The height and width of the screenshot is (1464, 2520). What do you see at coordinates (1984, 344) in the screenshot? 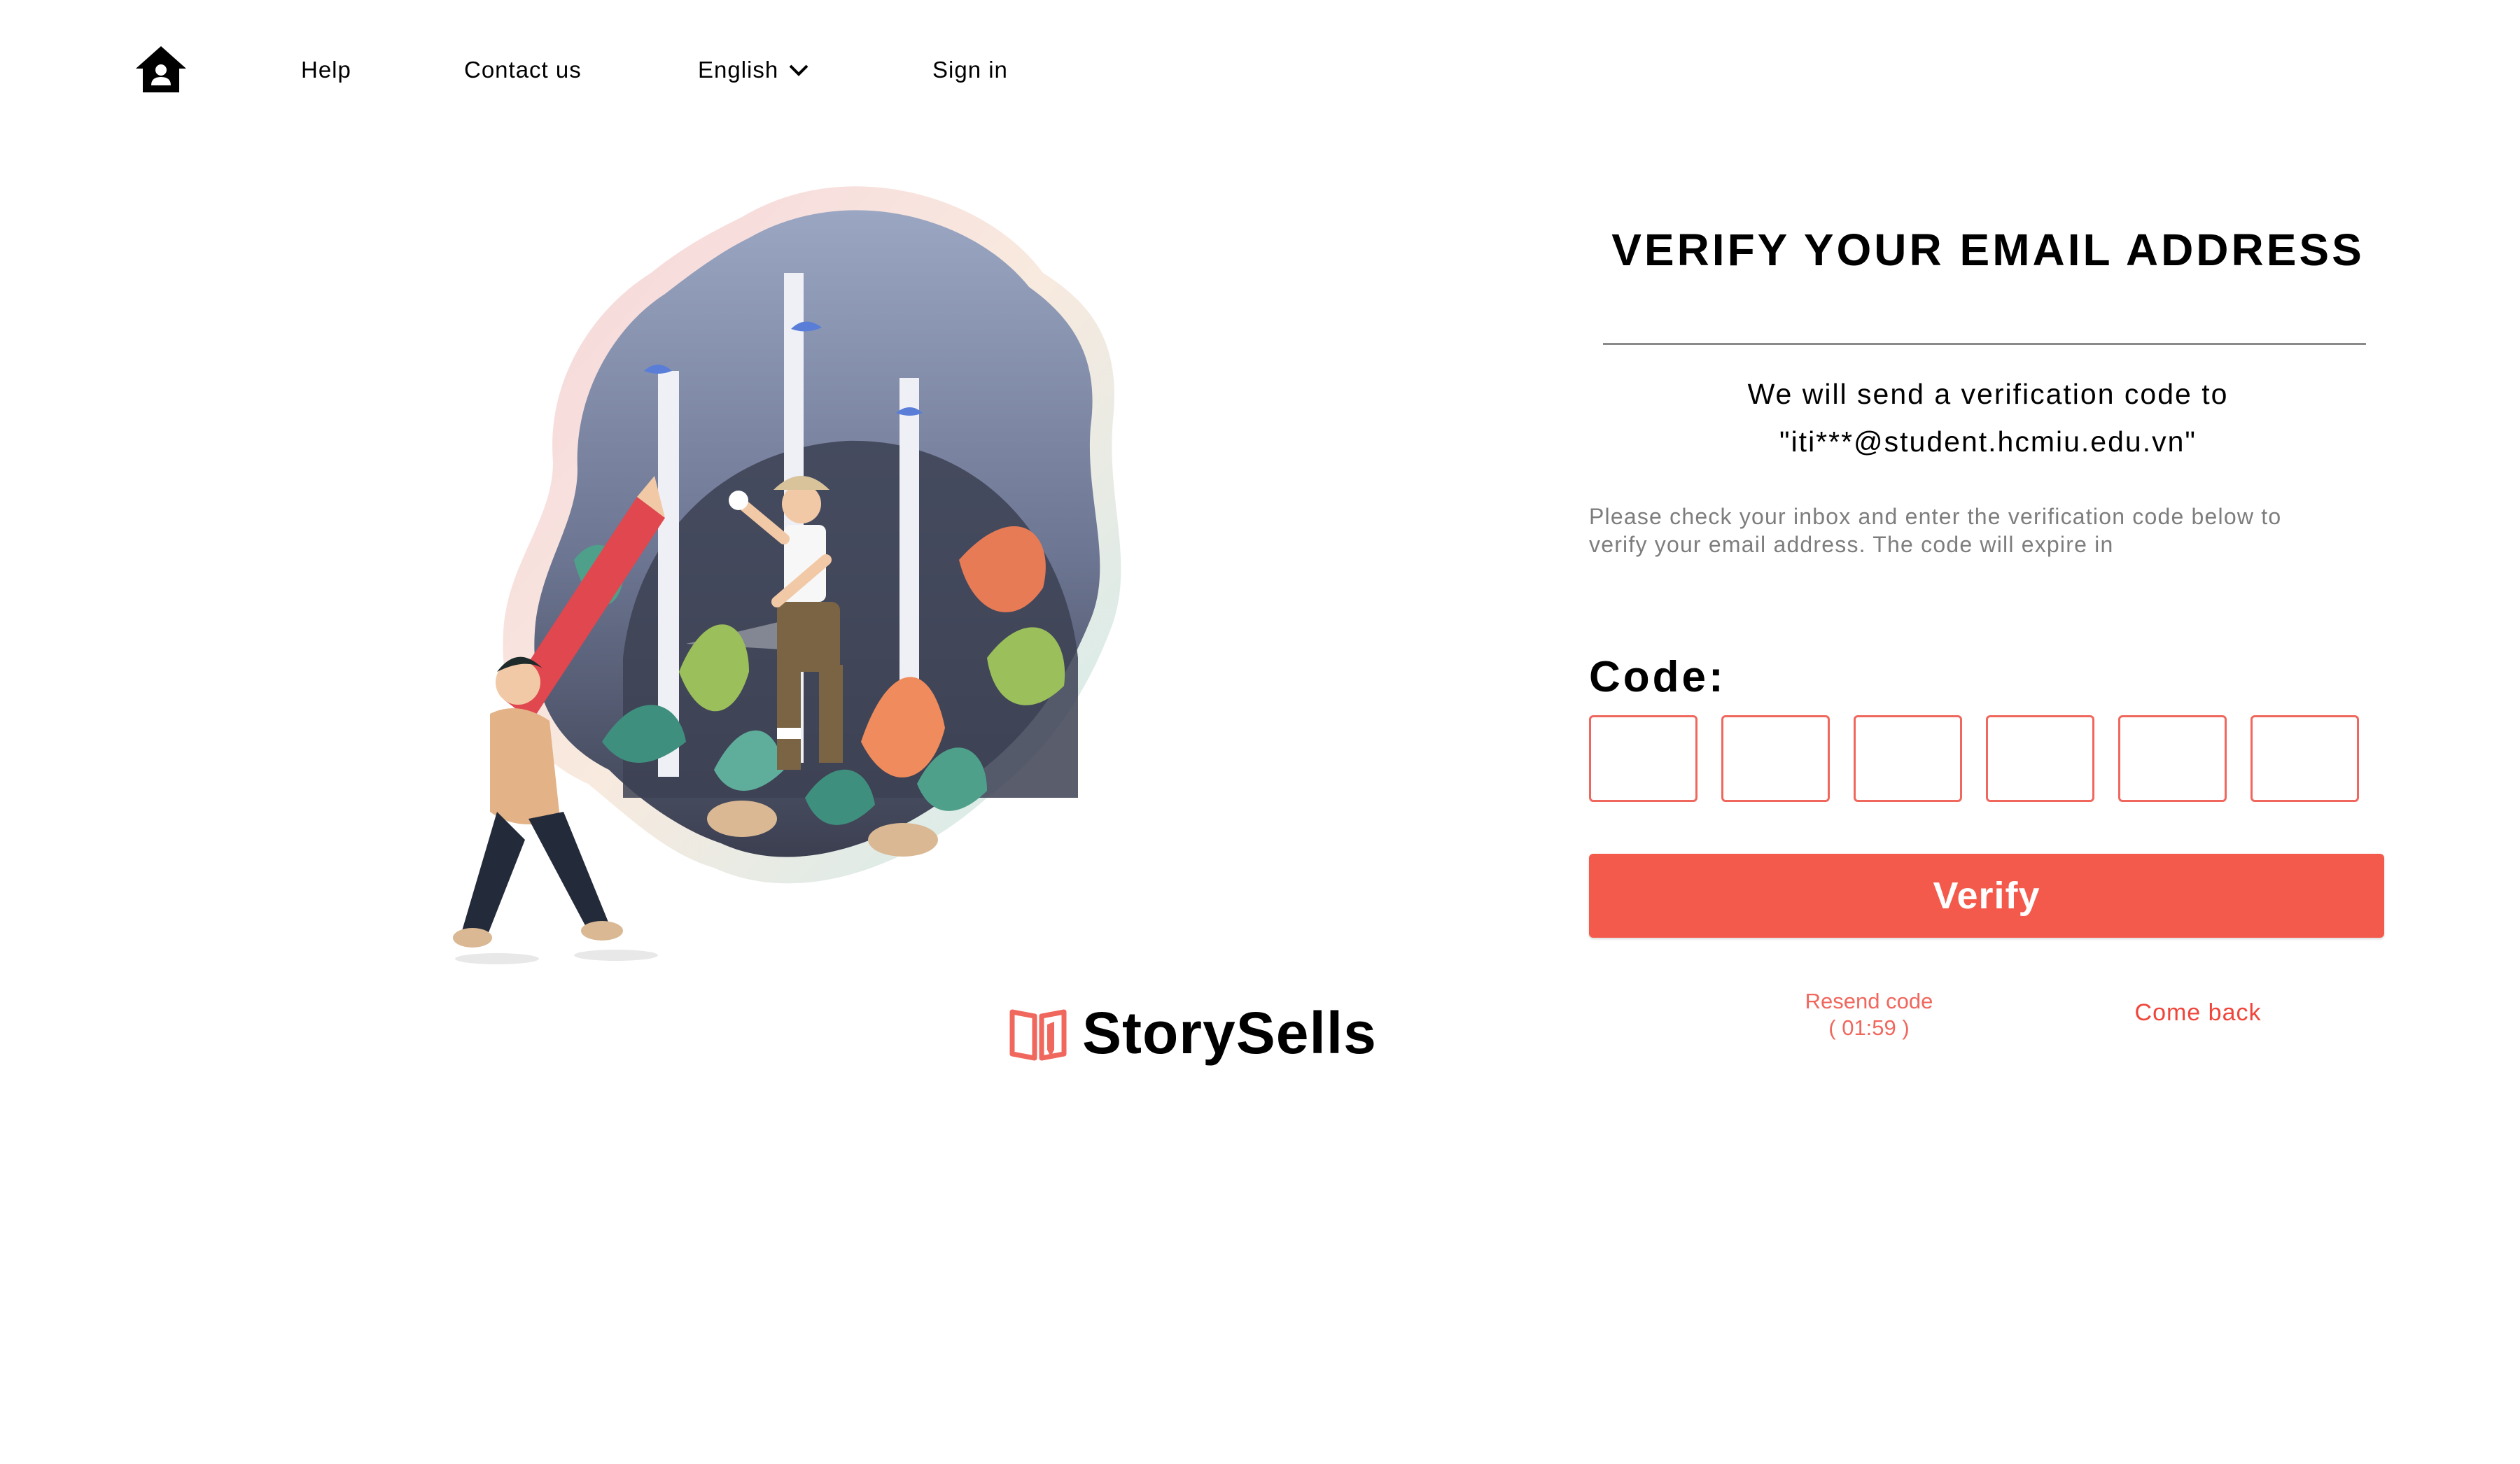
I see `title-divider` at bounding box center [1984, 344].